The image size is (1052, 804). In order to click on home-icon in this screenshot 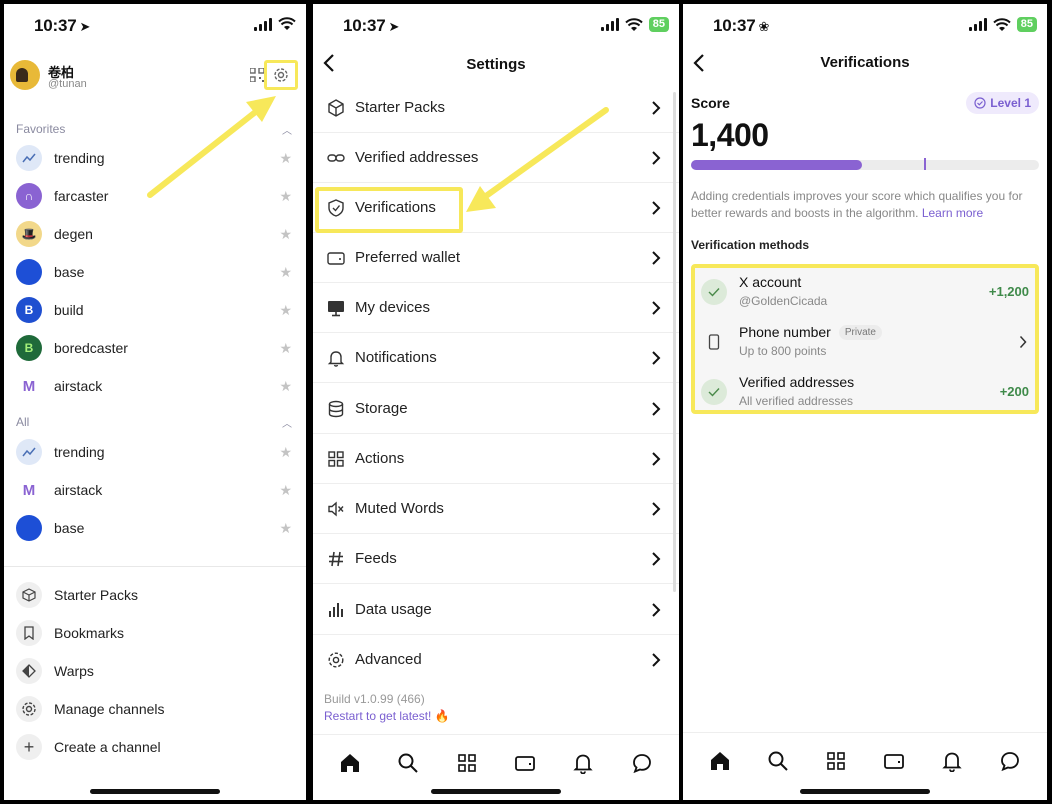, I will do `click(720, 760)`.